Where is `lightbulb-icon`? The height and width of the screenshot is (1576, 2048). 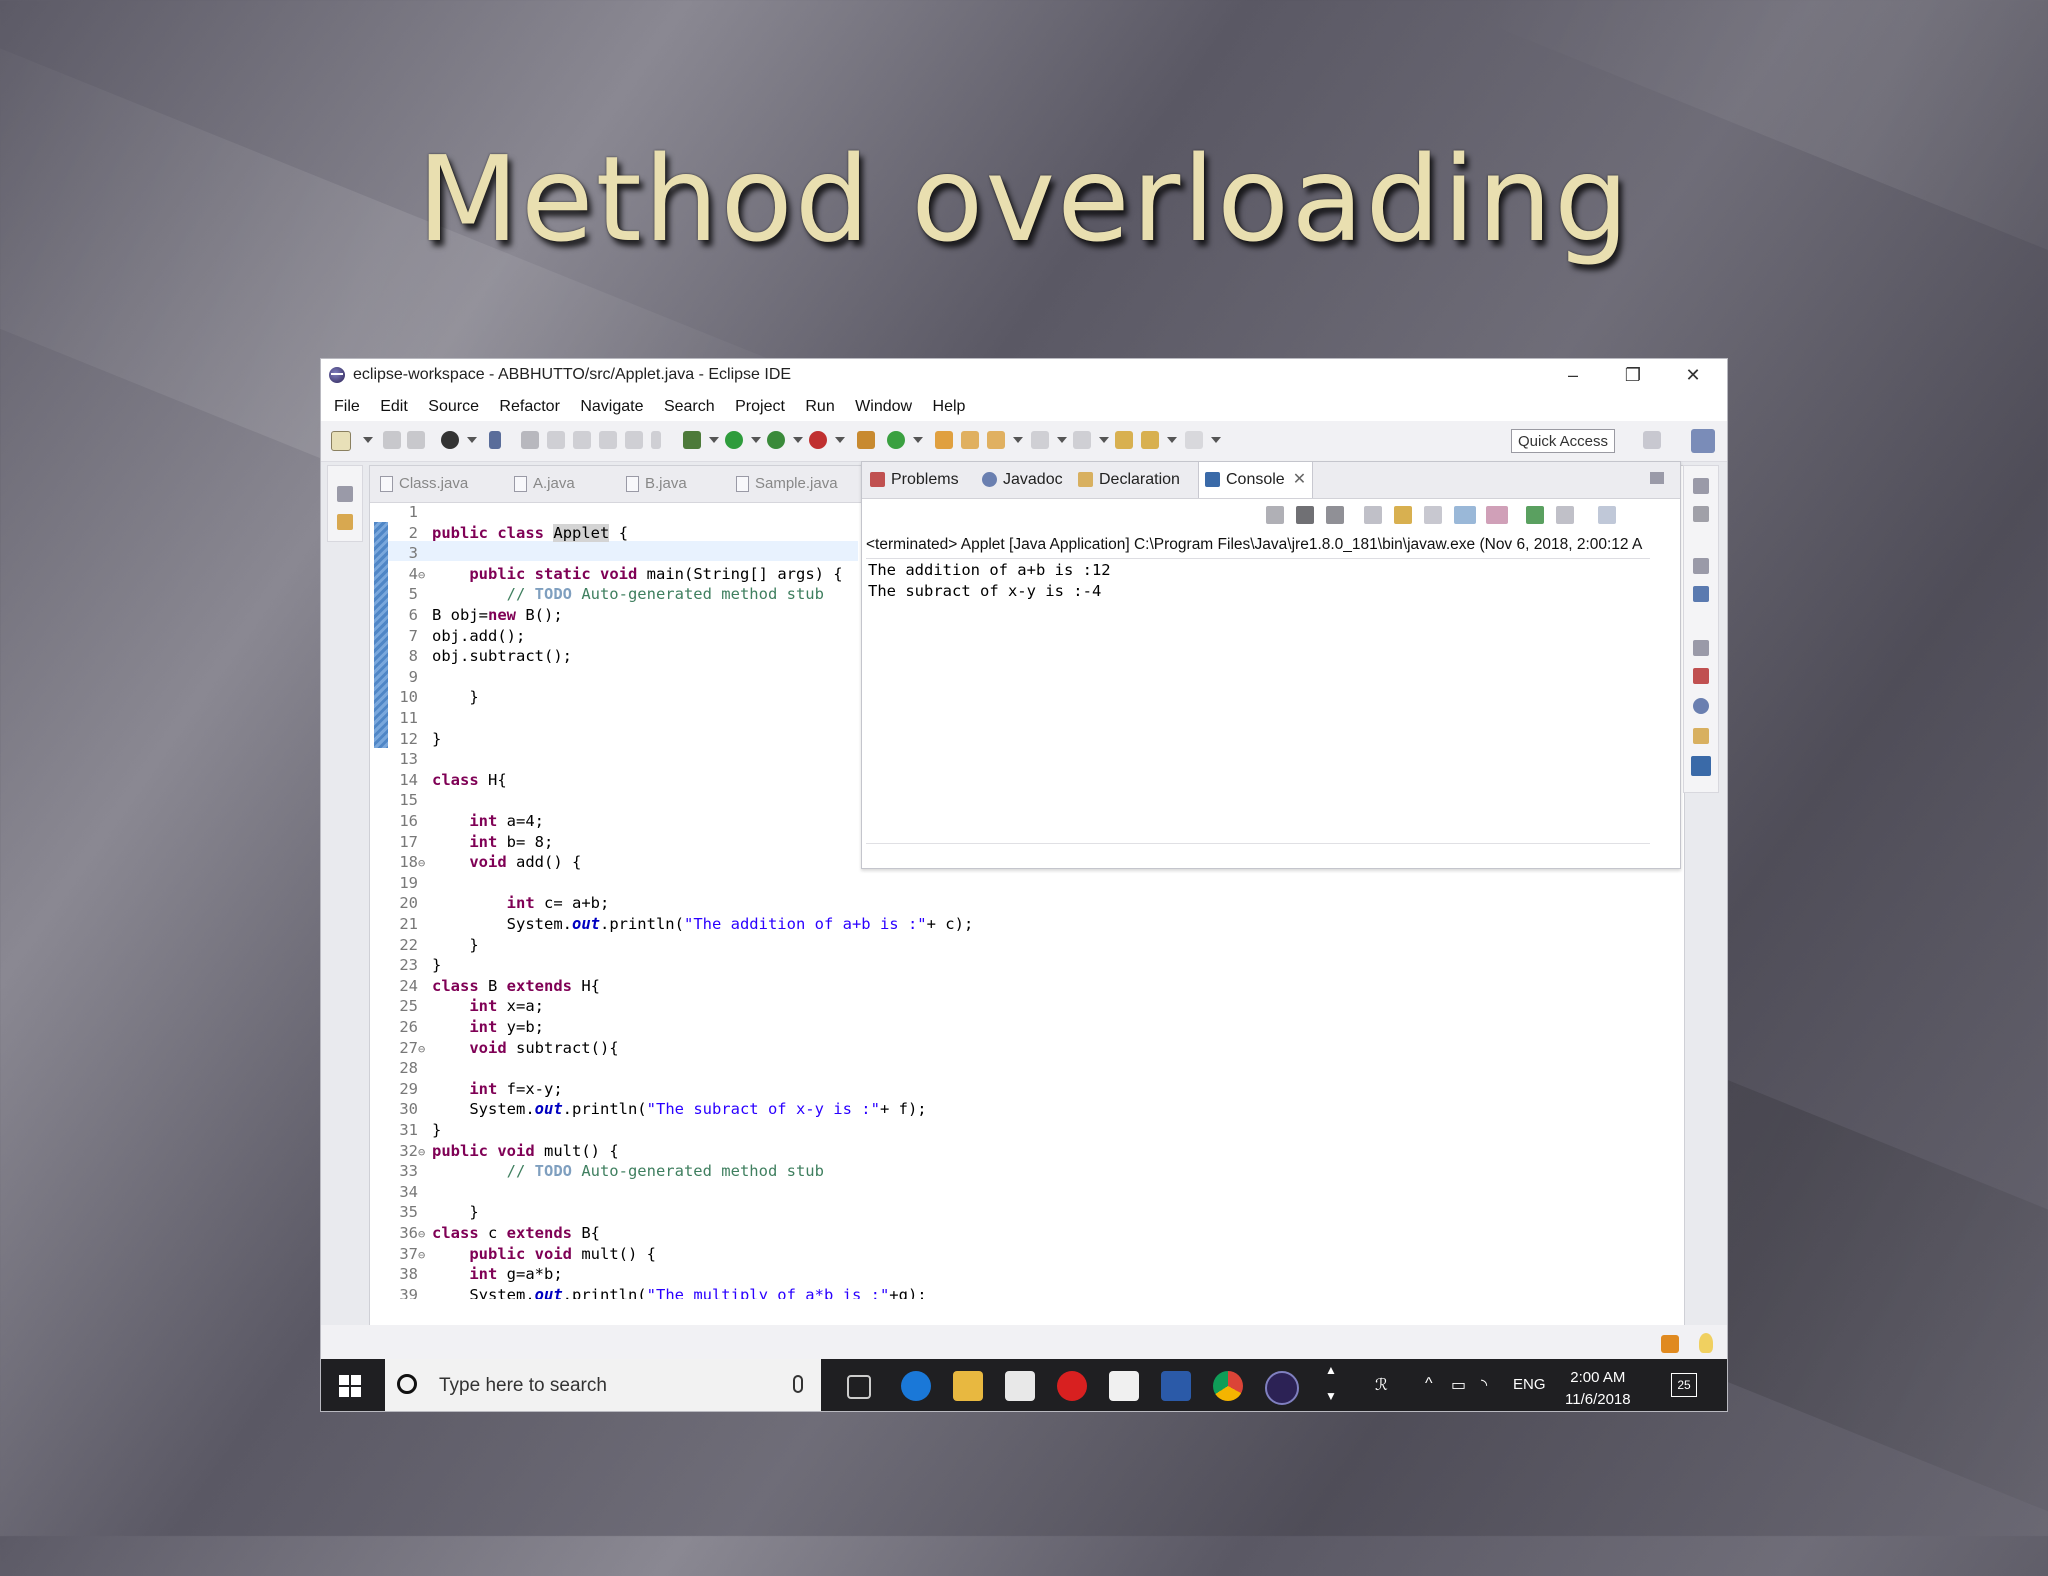 lightbulb-icon is located at coordinates (1706, 1343).